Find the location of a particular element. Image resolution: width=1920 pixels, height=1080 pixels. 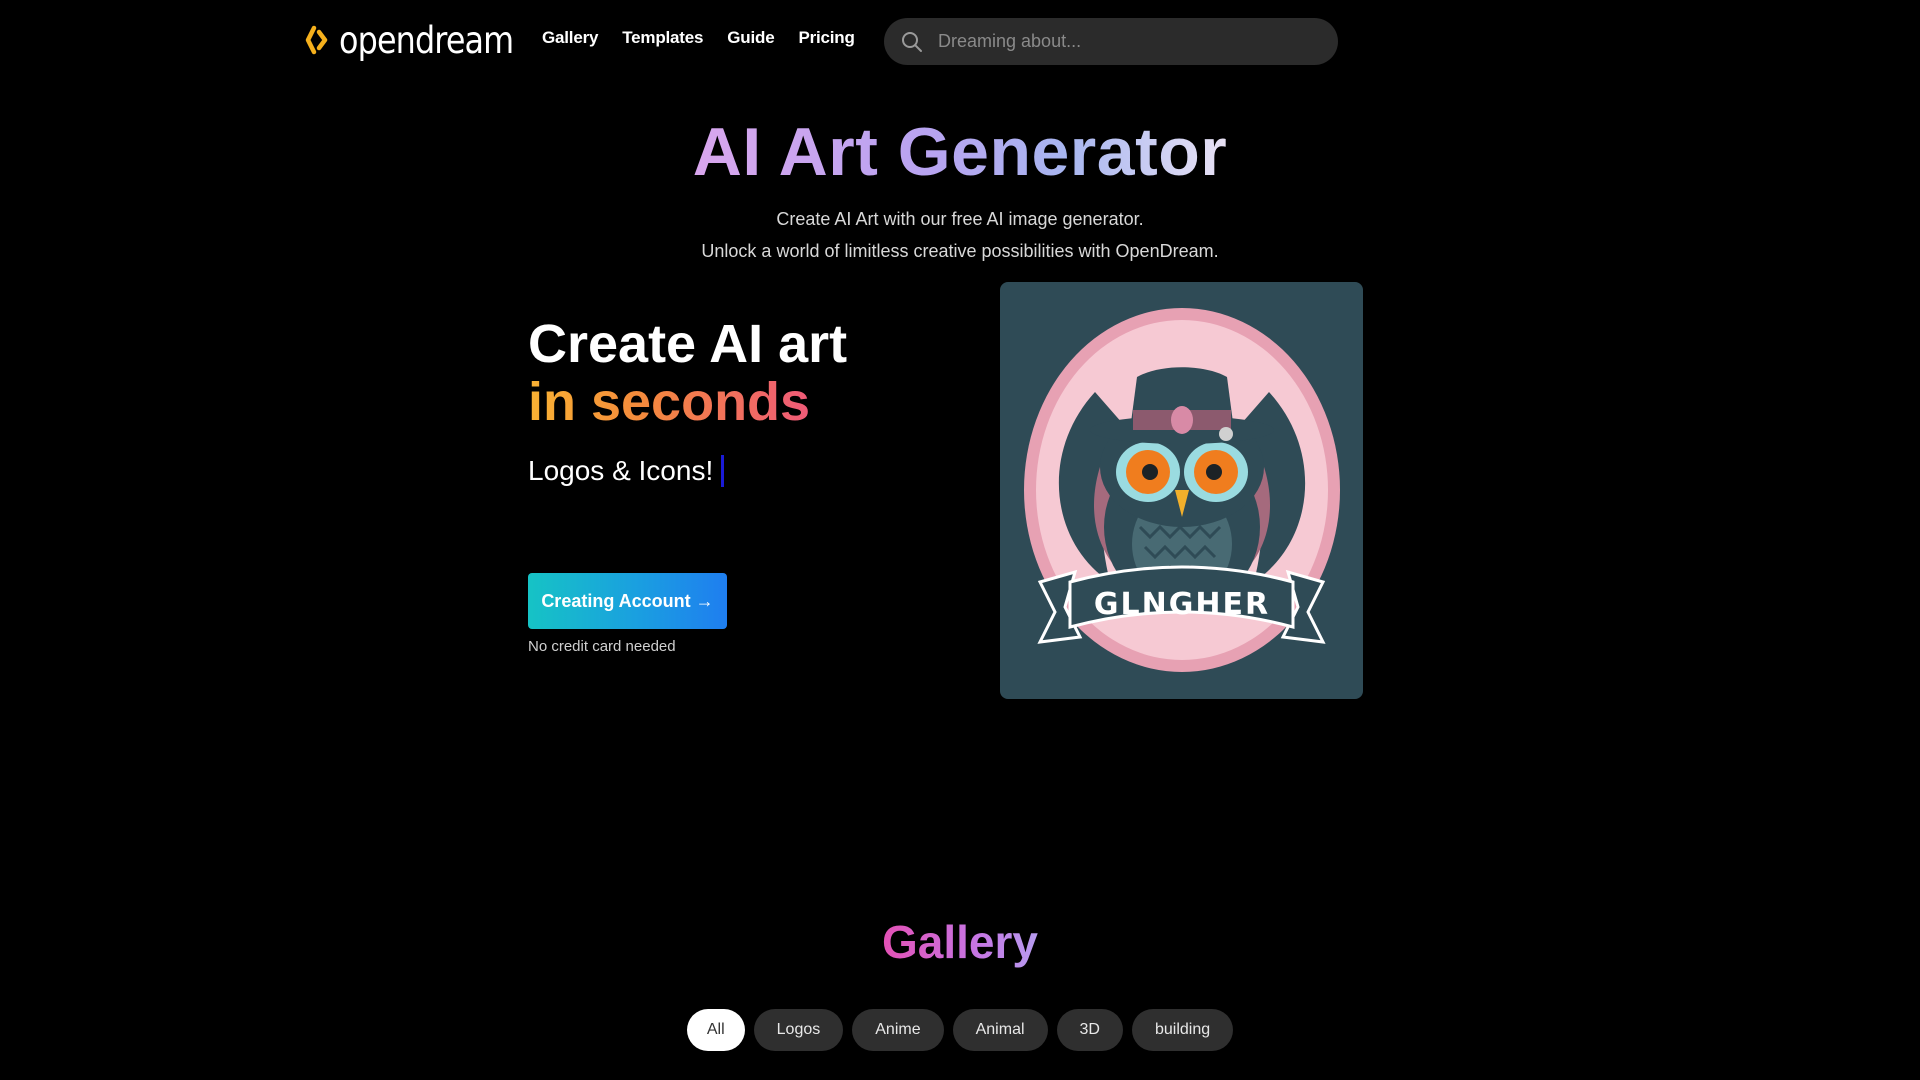

gallery-heading-text: Gallery is located at coordinates (960, 942).